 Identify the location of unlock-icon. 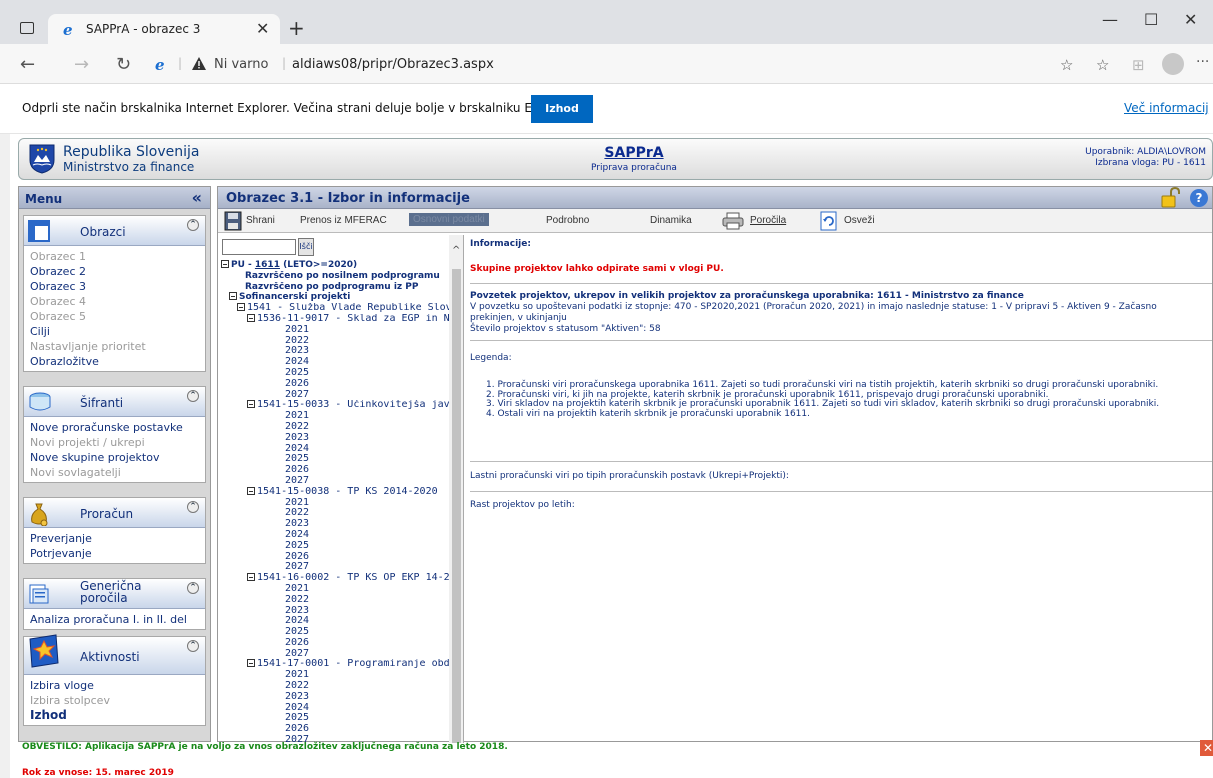
(1171, 198).